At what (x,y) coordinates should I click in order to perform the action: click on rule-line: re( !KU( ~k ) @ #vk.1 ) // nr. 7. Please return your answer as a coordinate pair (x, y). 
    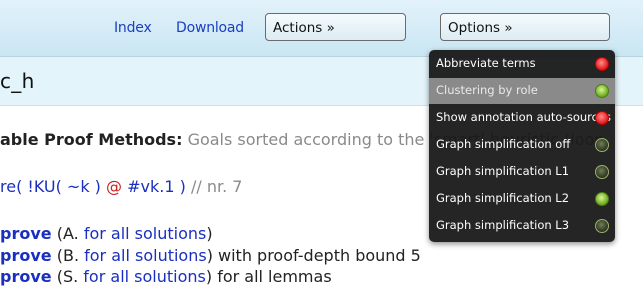
    Looking at the image, I should click on (121, 186).